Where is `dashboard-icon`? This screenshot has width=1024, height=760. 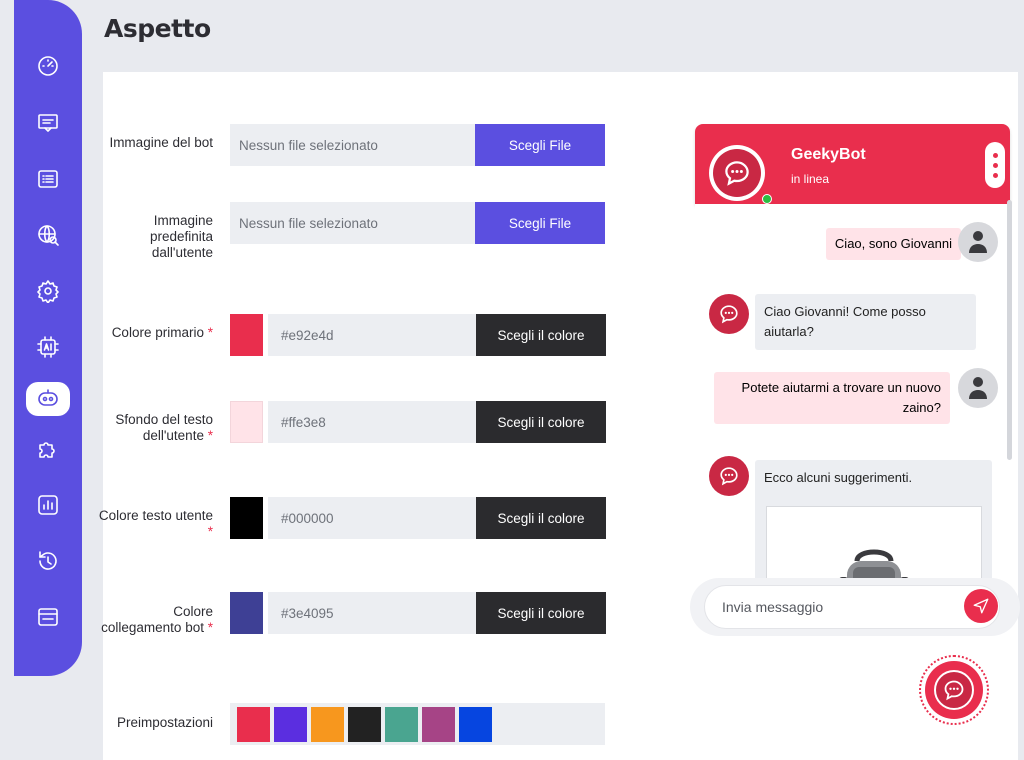
dashboard-icon is located at coordinates (48, 66).